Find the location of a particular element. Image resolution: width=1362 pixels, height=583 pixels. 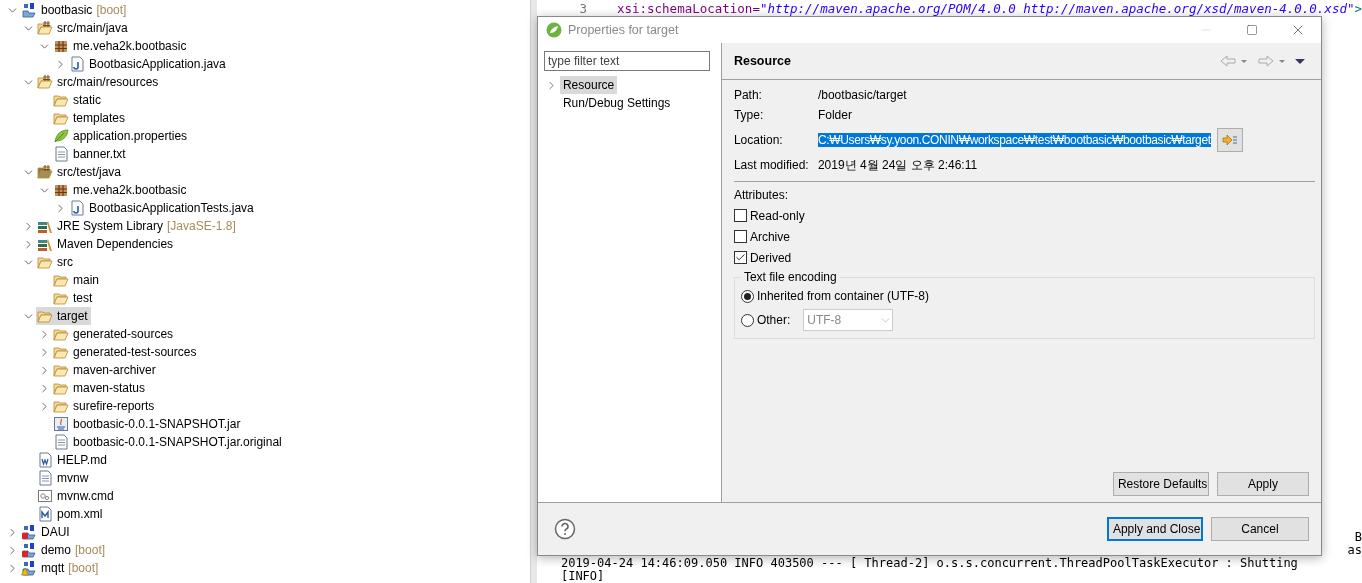

console-line: 2019-04-24 14:46:09.050 INFO 403500 --- [ Thread-2] o.s.s.concurrent.ThreadPoolTaskExecutor : Shutting is located at coordinates (929, 563).